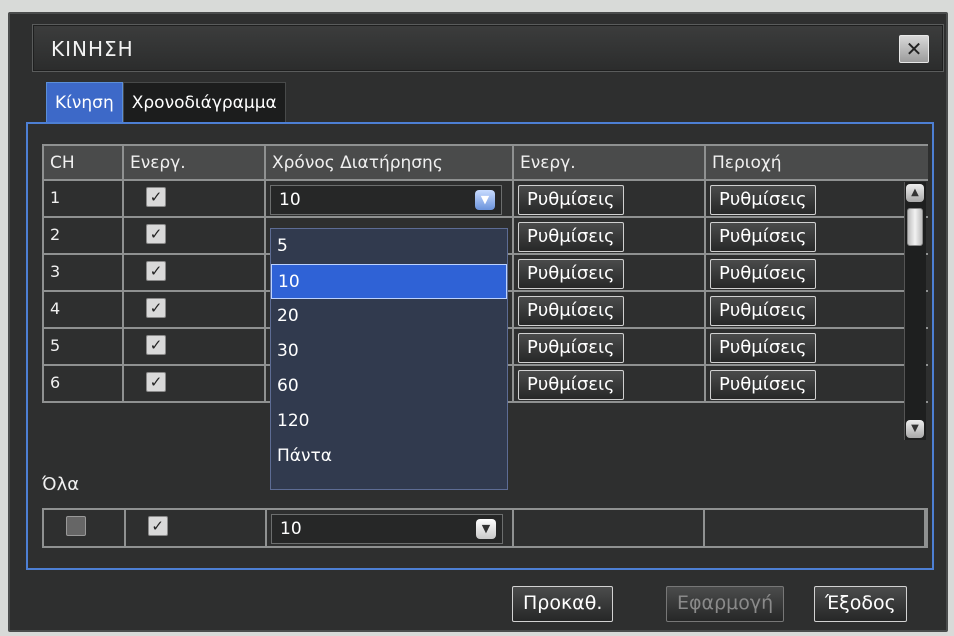  What do you see at coordinates (157, 526) in the screenshot?
I see `all-enable-checkbox: ✓` at bounding box center [157, 526].